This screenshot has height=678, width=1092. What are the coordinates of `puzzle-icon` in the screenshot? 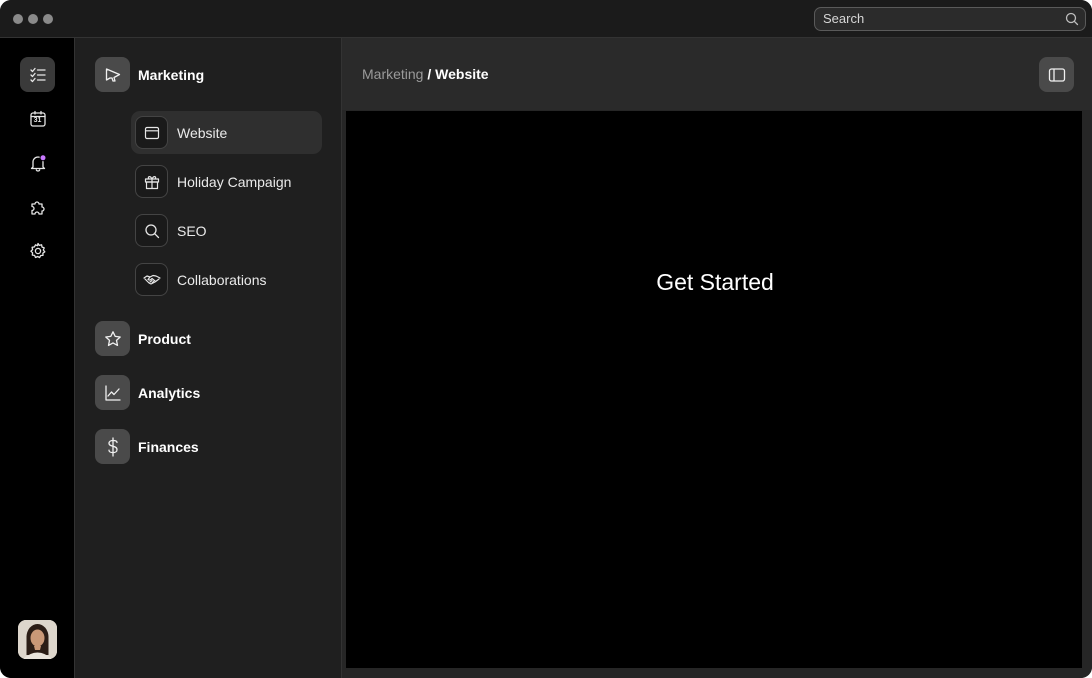 It's located at (38, 207).